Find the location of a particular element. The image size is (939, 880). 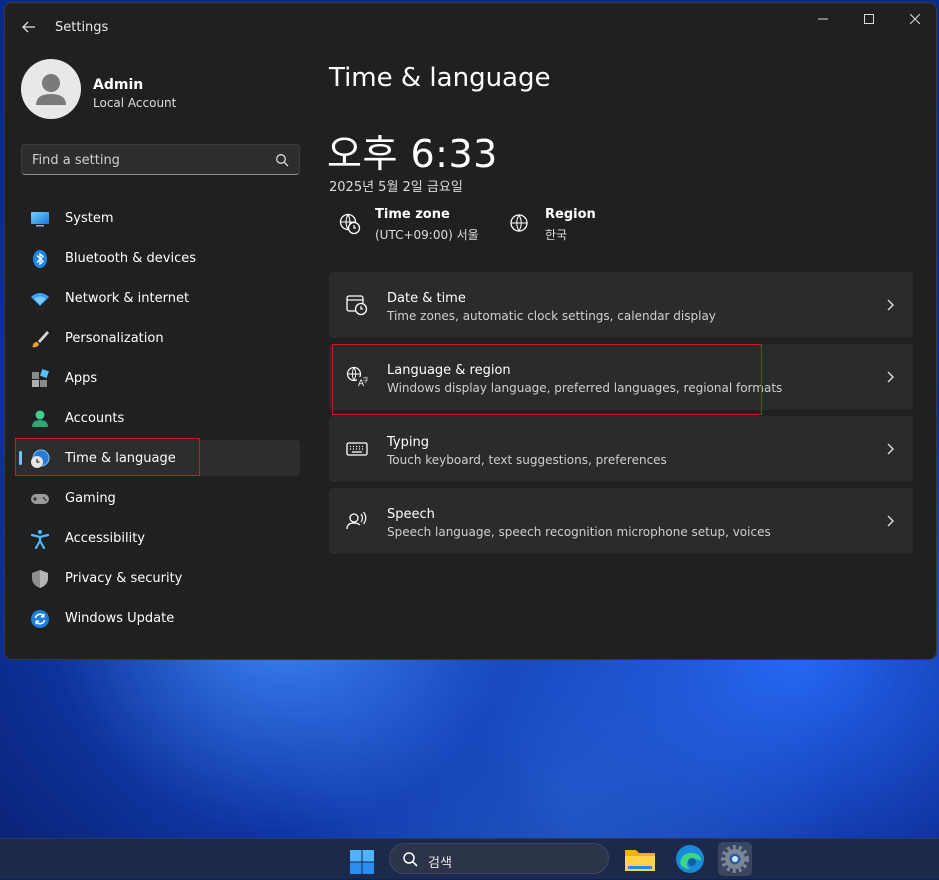

globe-clock-icon is located at coordinates (350, 224).